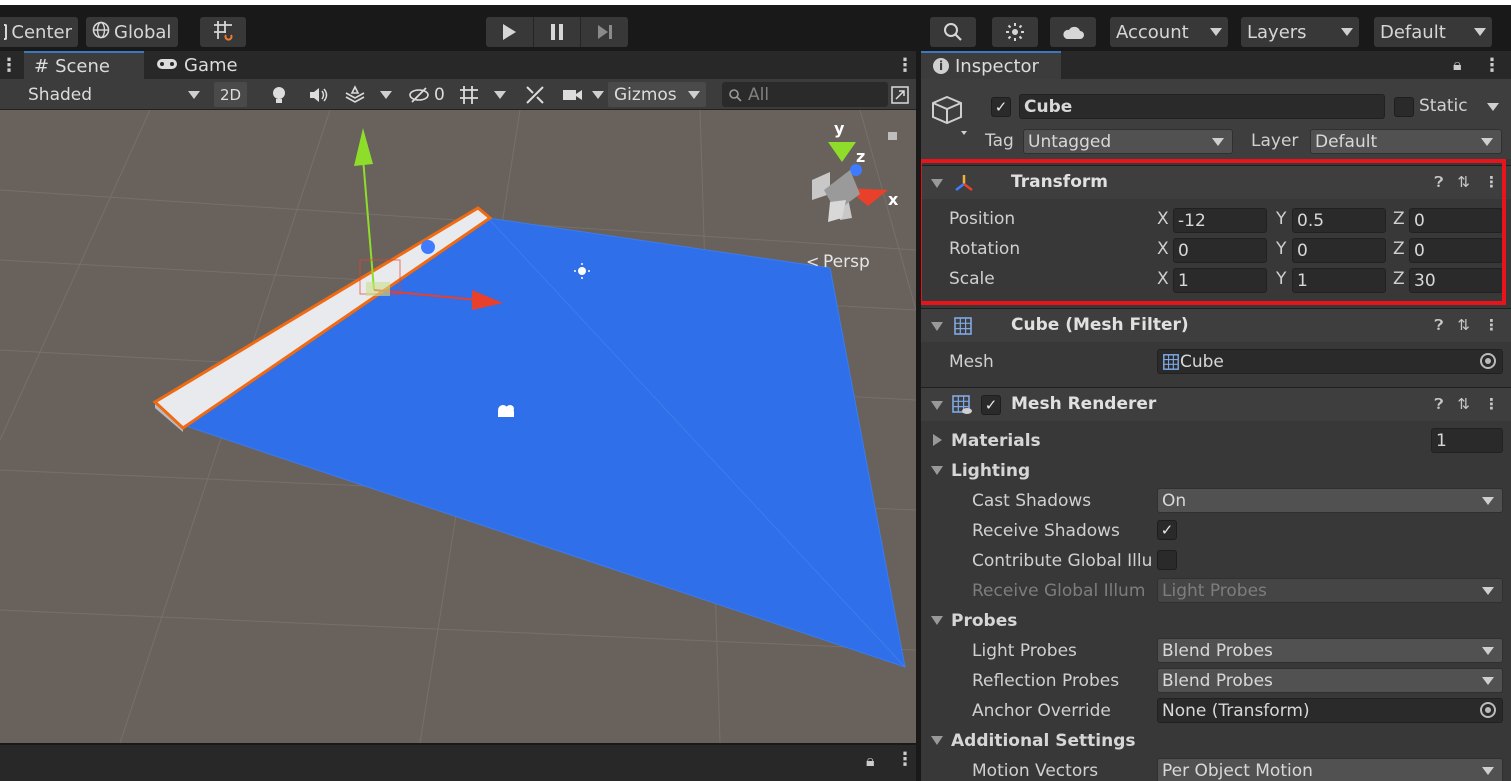 The image size is (1511, 781). I want to click on layer-dropdown: Default, so click(1406, 141).